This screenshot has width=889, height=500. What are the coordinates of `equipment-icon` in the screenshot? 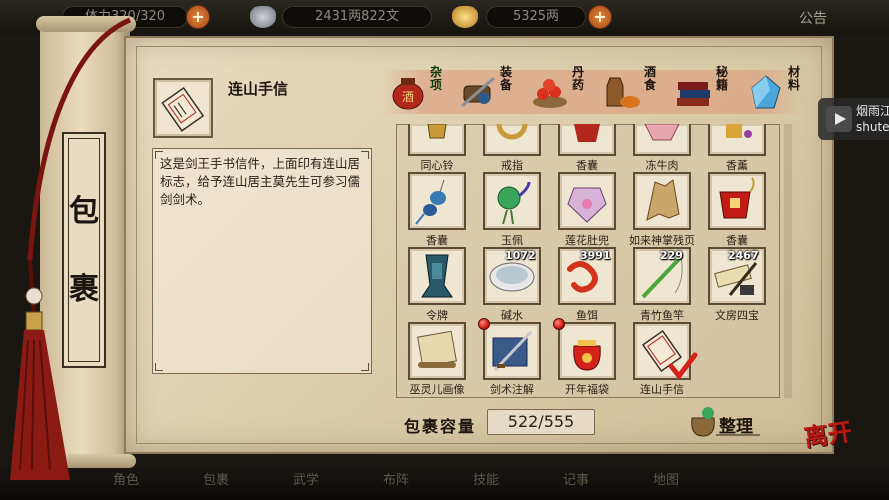 It's located at (478, 92).